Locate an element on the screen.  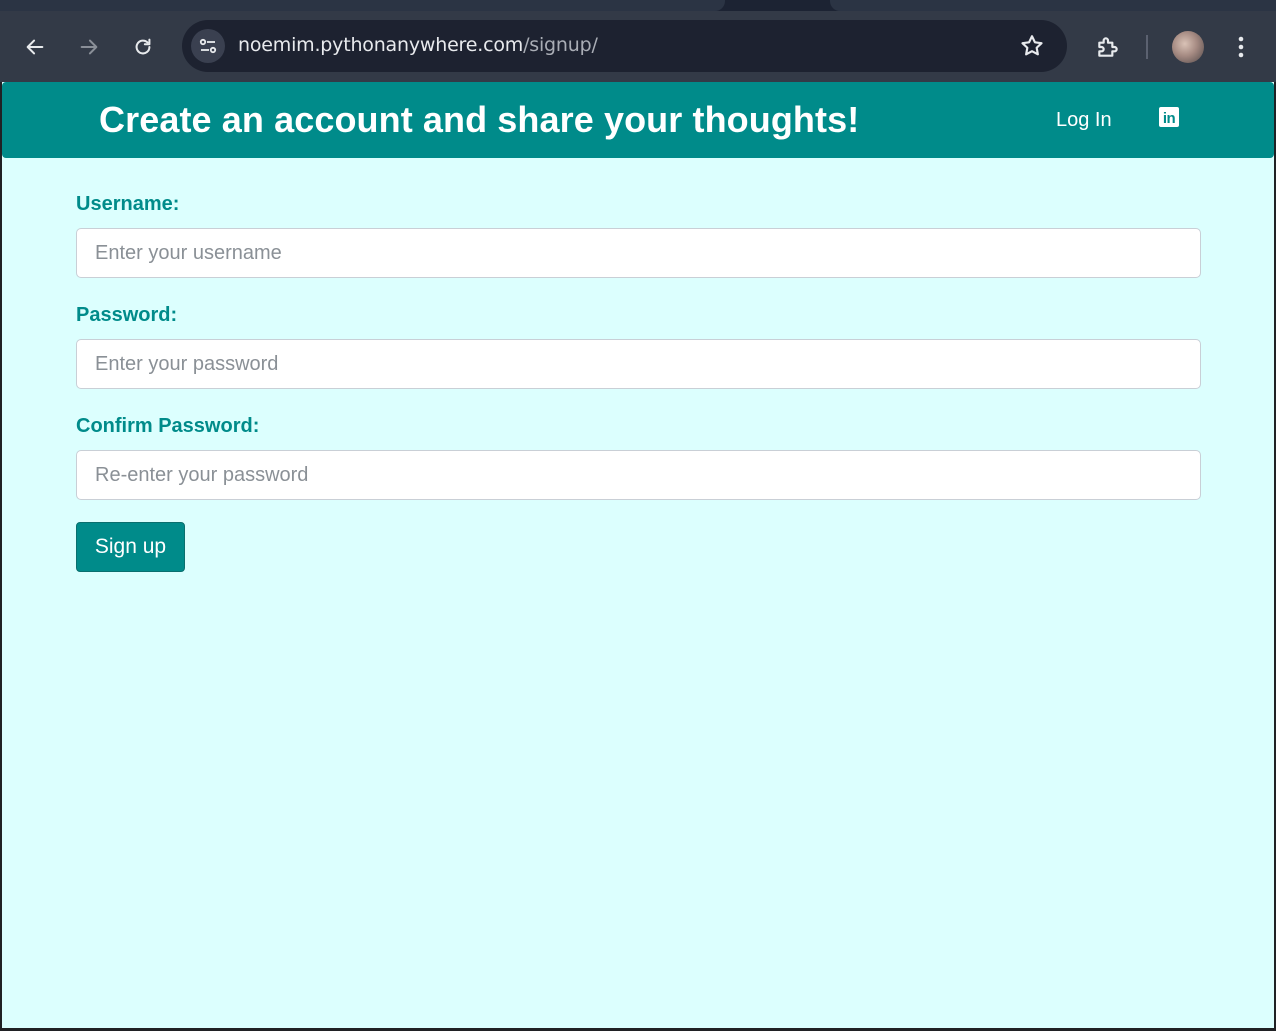
password-field is located at coordinates (638, 364).